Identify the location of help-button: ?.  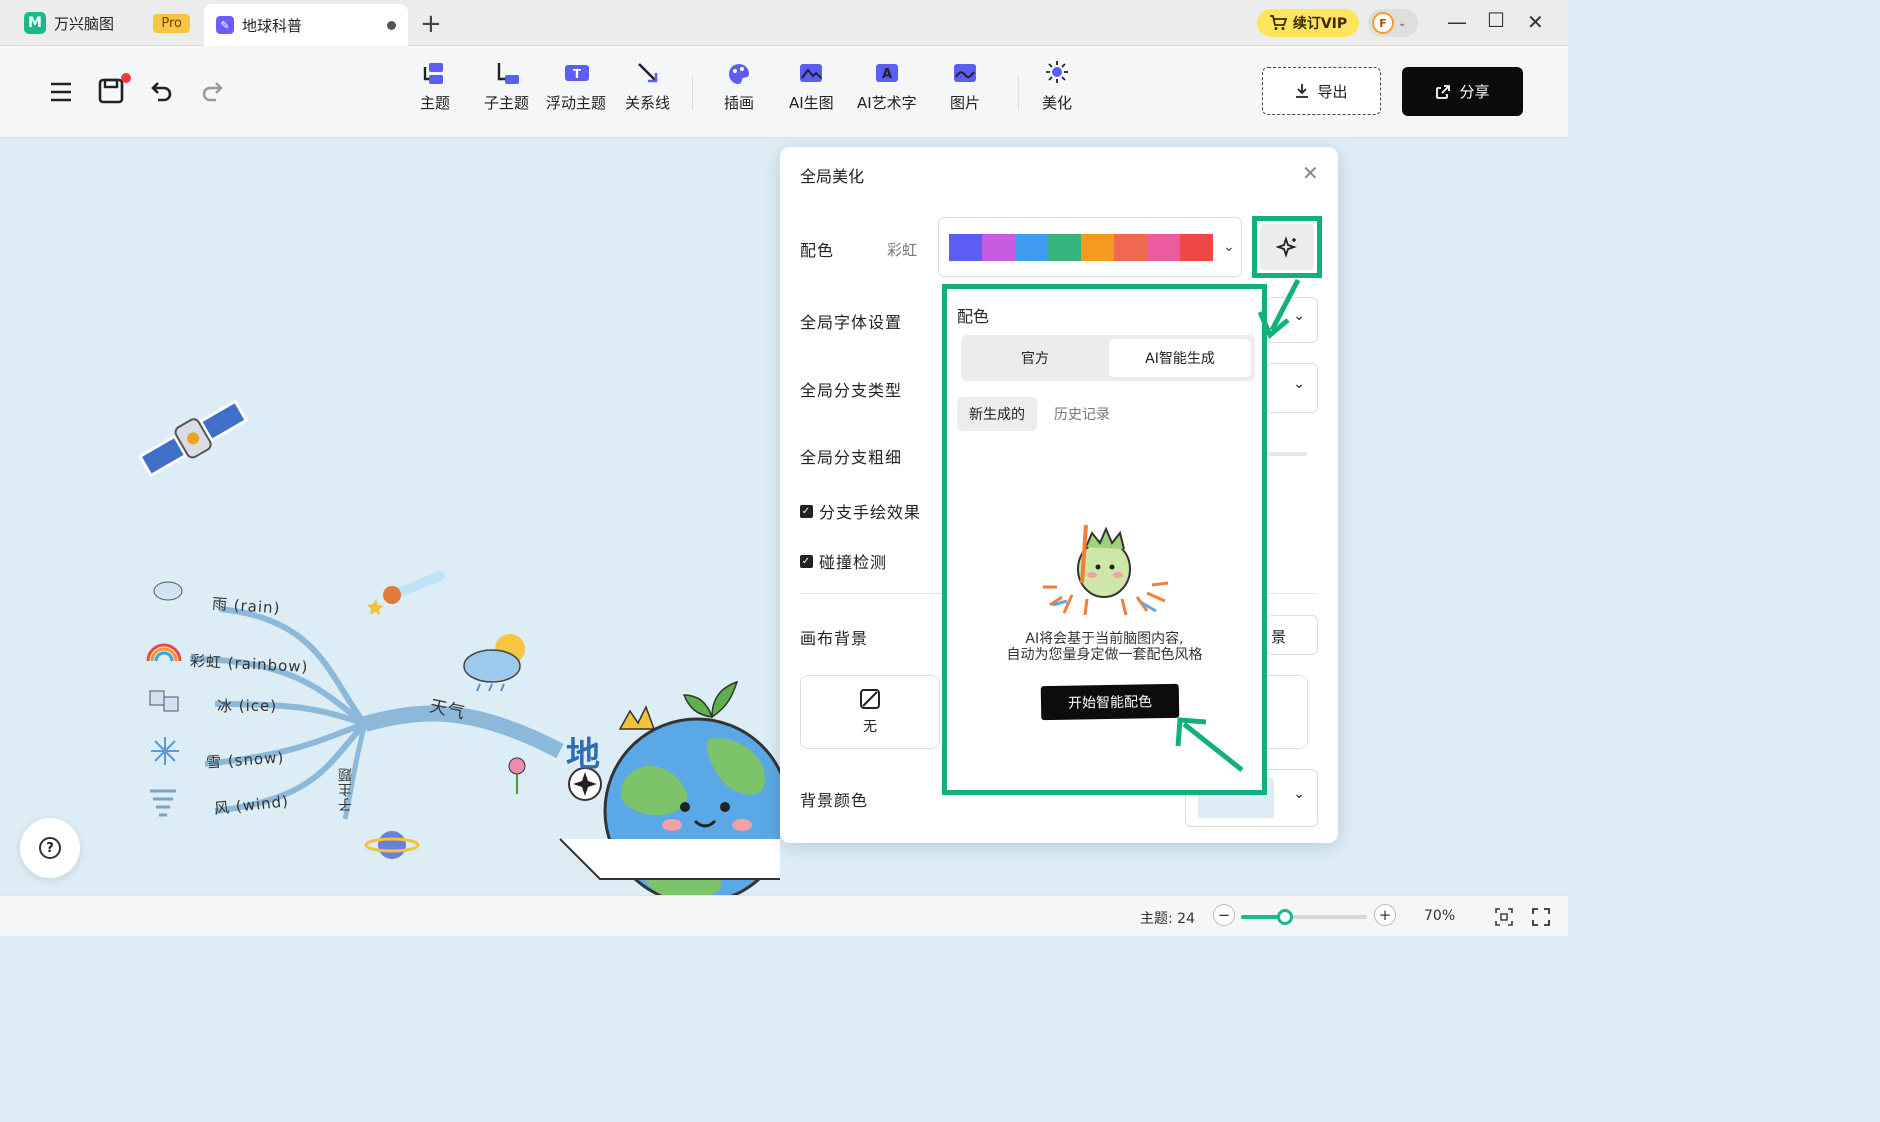
(50, 848).